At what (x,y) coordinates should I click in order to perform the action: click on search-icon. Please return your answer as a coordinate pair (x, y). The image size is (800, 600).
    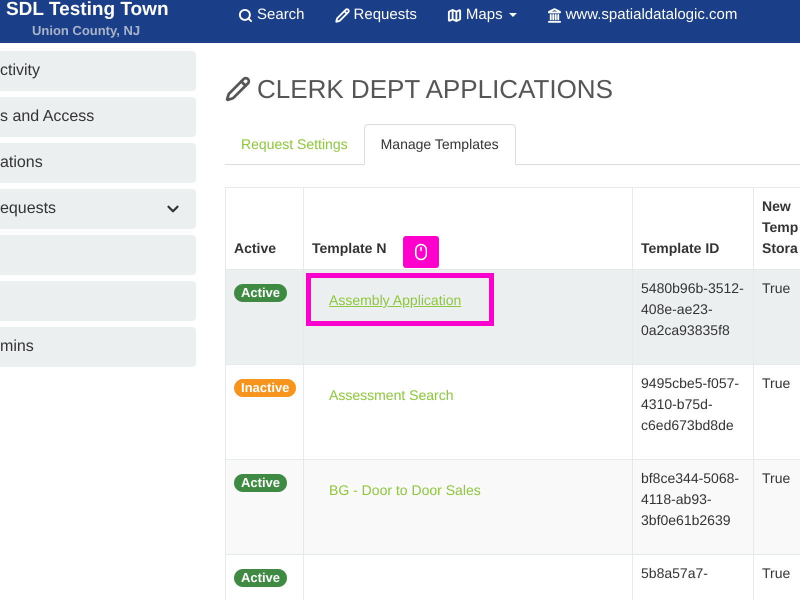
    Looking at the image, I should click on (245, 15).